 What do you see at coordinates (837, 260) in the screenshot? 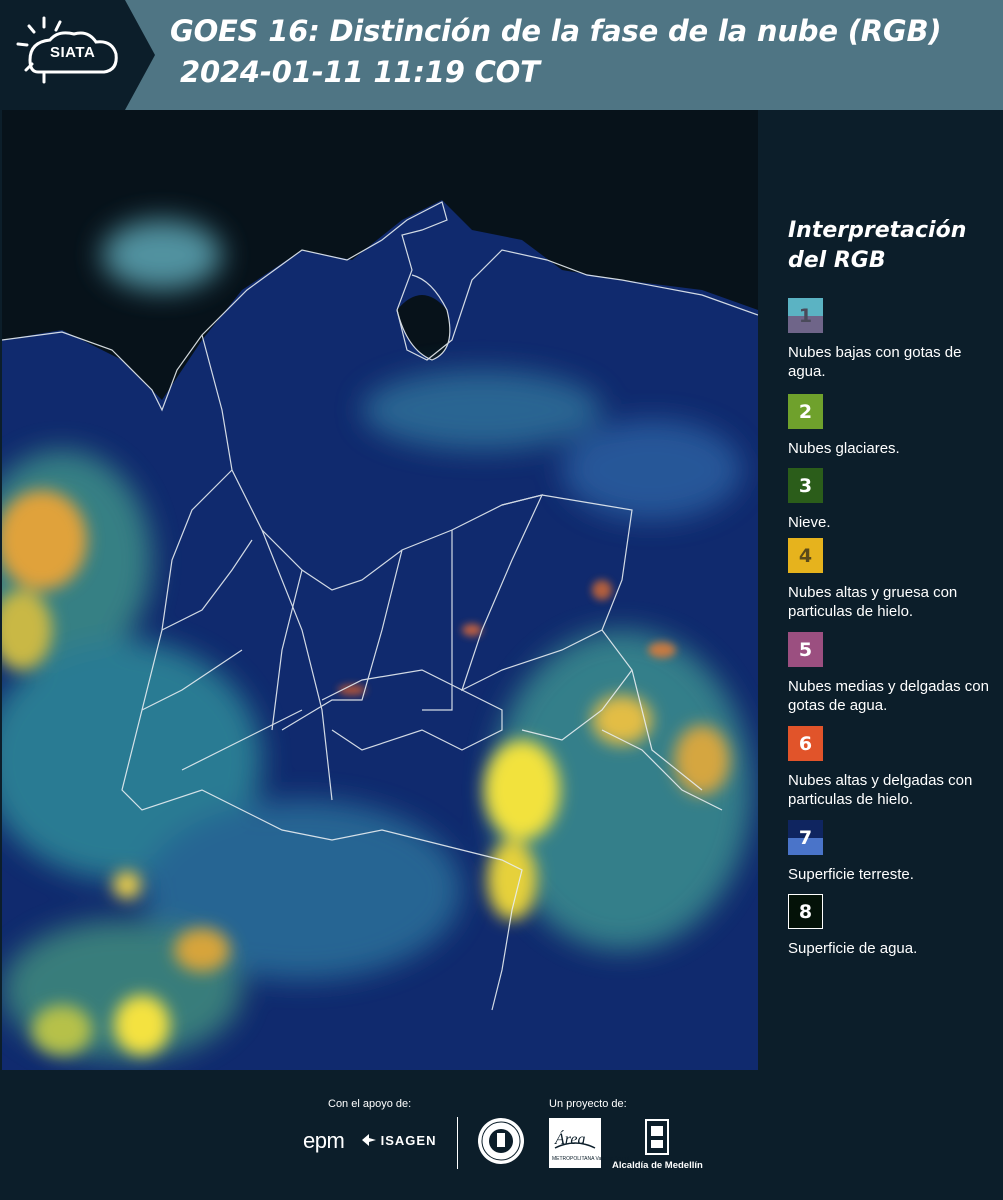
I see `legend-title-line2: del RGB` at bounding box center [837, 260].